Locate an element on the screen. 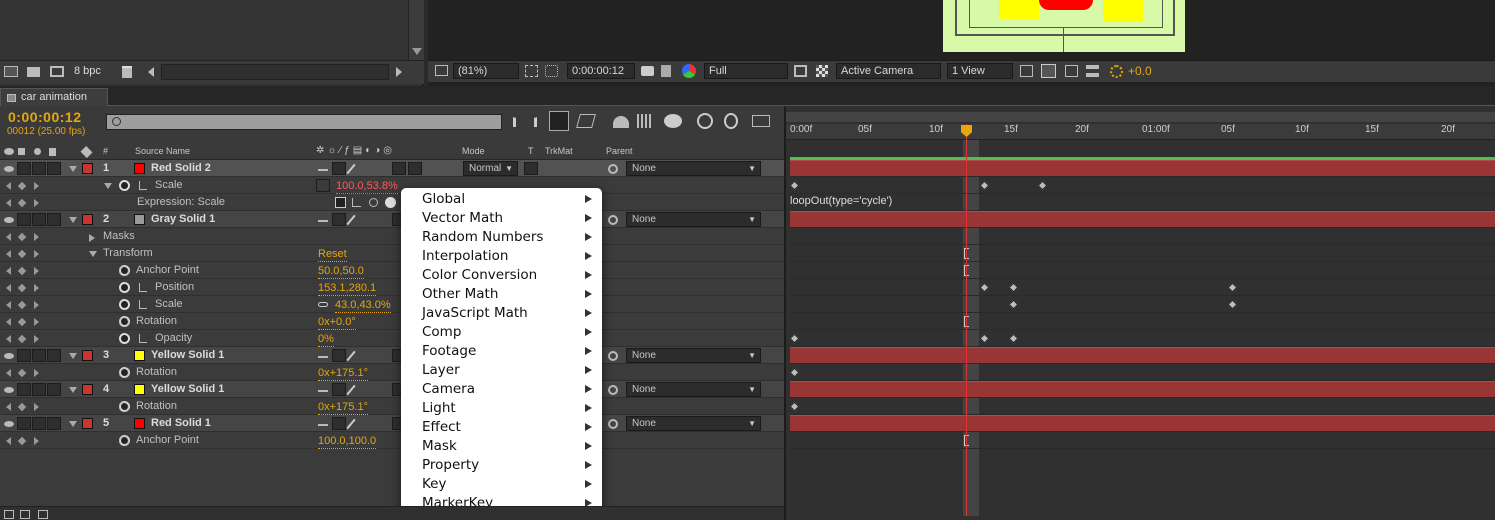 The width and height of the screenshot is (1495, 520). menu-item-footage: Footage is located at coordinates (501, 351).